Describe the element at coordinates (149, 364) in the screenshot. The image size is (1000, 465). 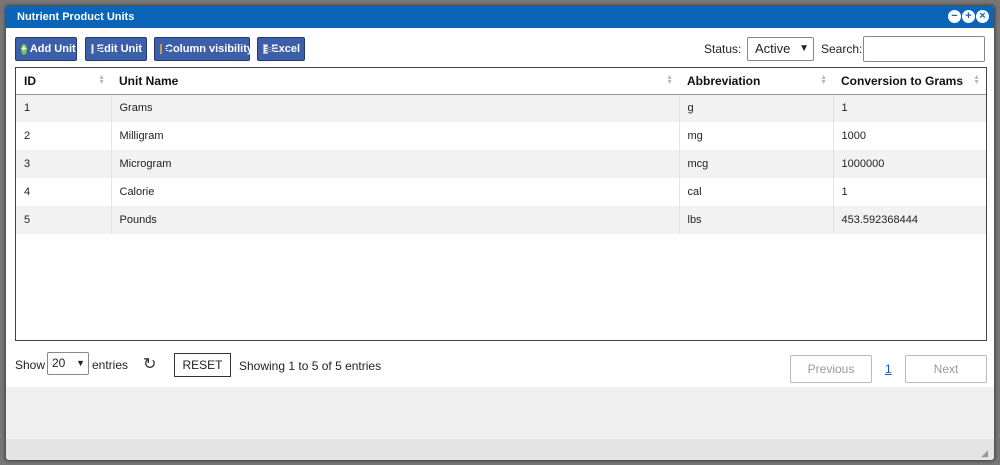
I see `refresh-icon: ↻` at that location.